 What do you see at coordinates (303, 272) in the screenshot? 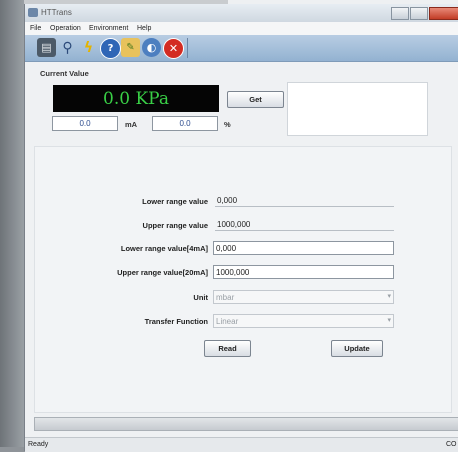
I see `upper-range-20ma-input: 1000,000` at bounding box center [303, 272].